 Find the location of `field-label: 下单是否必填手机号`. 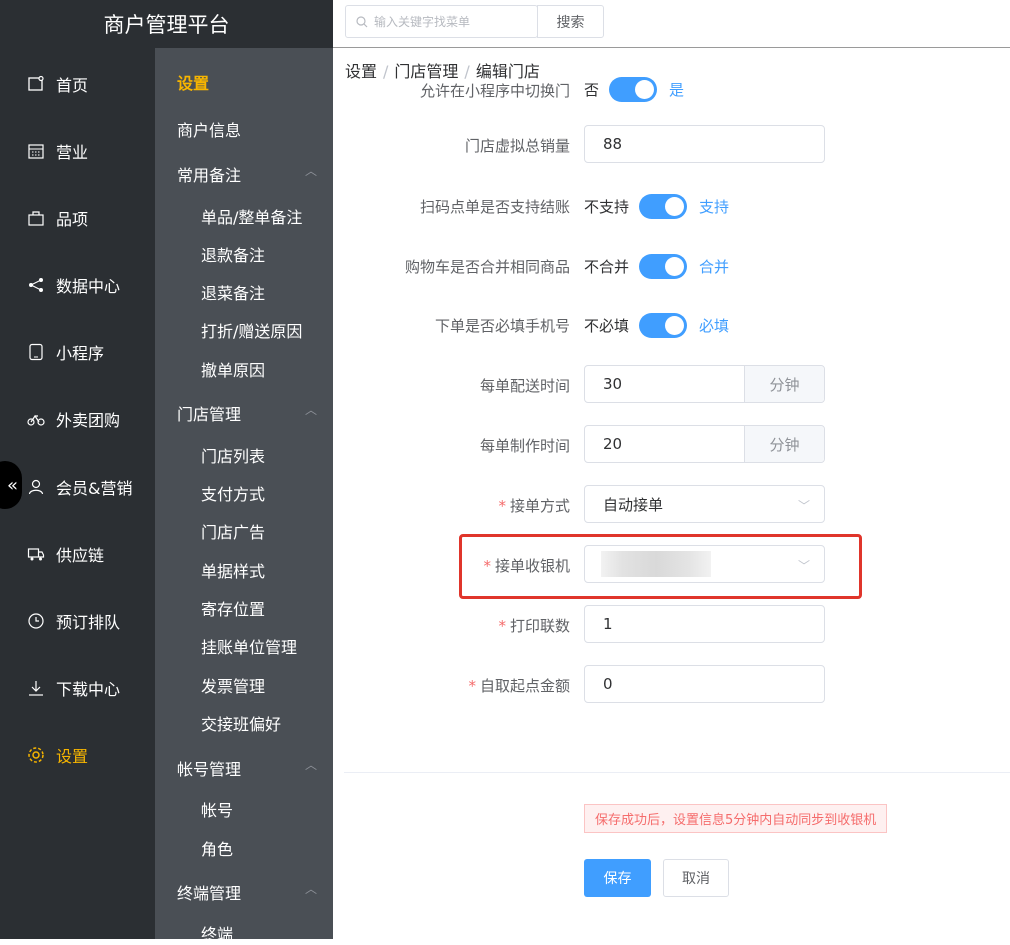

field-label: 下单是否必填手机号 is located at coordinates (502, 326).